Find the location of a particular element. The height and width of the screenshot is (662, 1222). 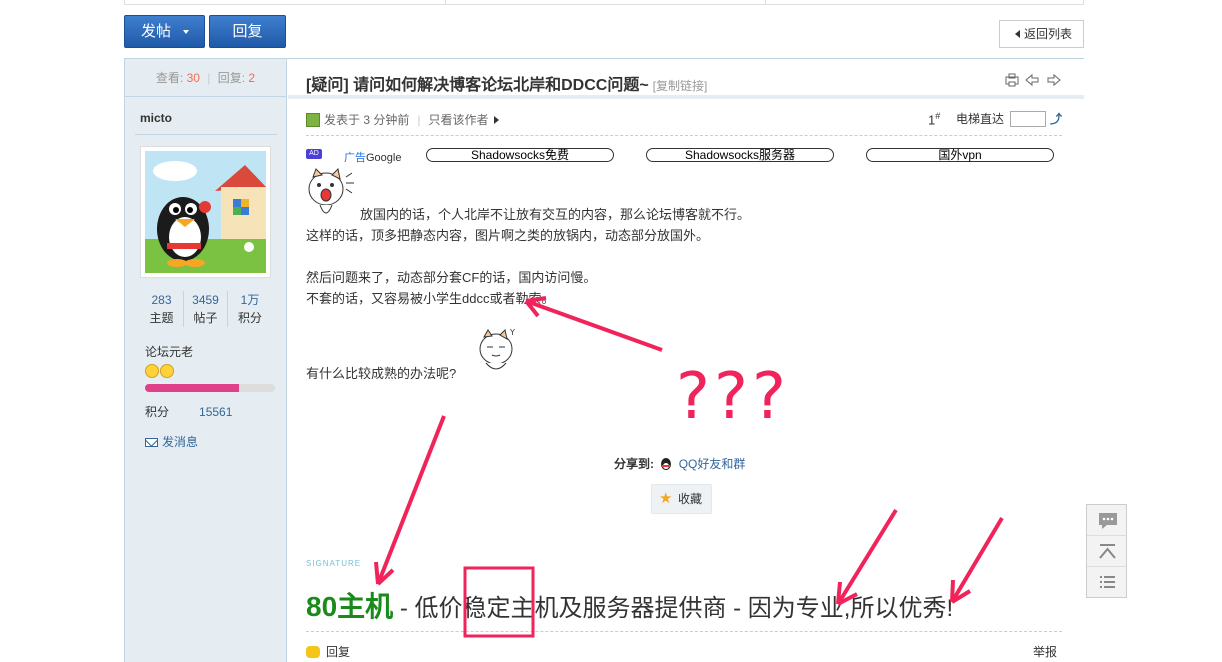

post-meta: 发表于 3 分钟前 | 只看该作者 is located at coordinates (403, 119).